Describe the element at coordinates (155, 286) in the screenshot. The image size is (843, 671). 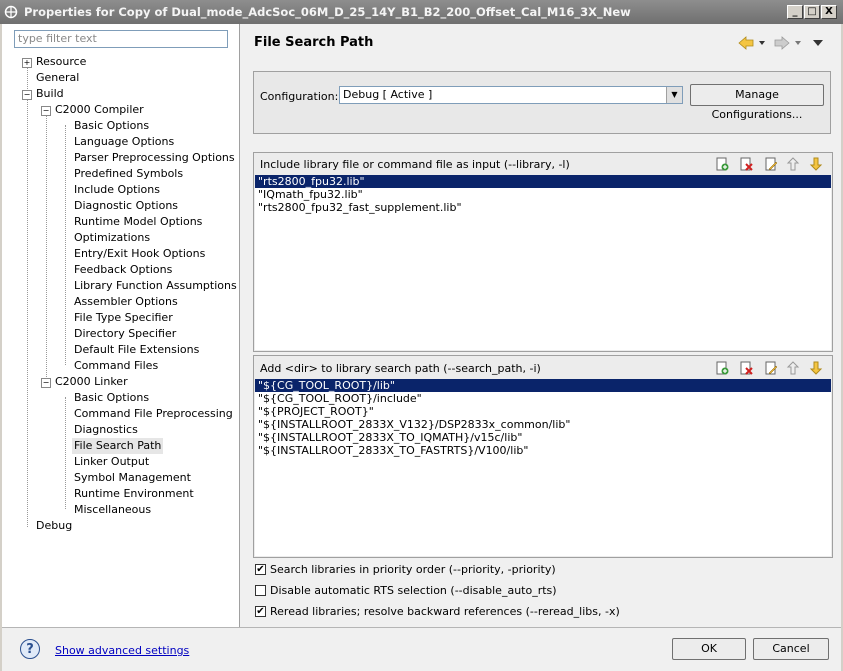
I see `tree-item-library-function-assumptions: Library Function Assumptions` at that location.